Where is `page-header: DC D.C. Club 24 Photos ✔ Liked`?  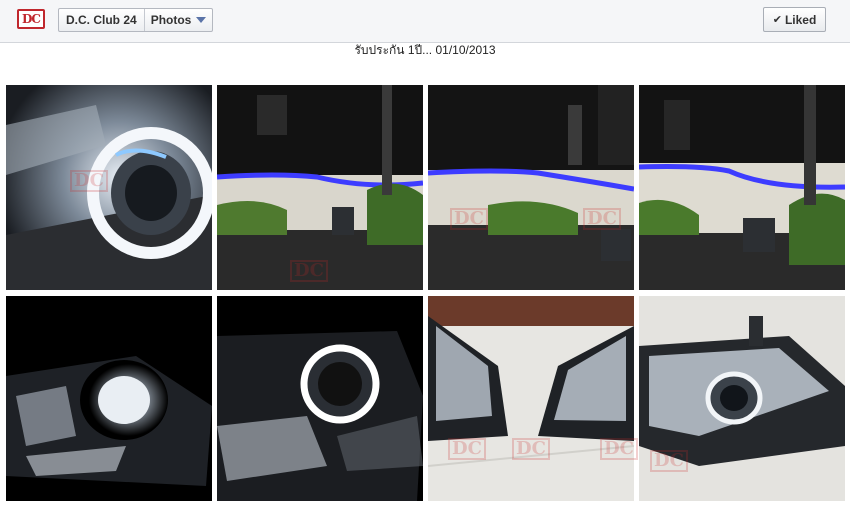 page-header: DC D.C. Club 24 Photos ✔ Liked is located at coordinates (425, 21).